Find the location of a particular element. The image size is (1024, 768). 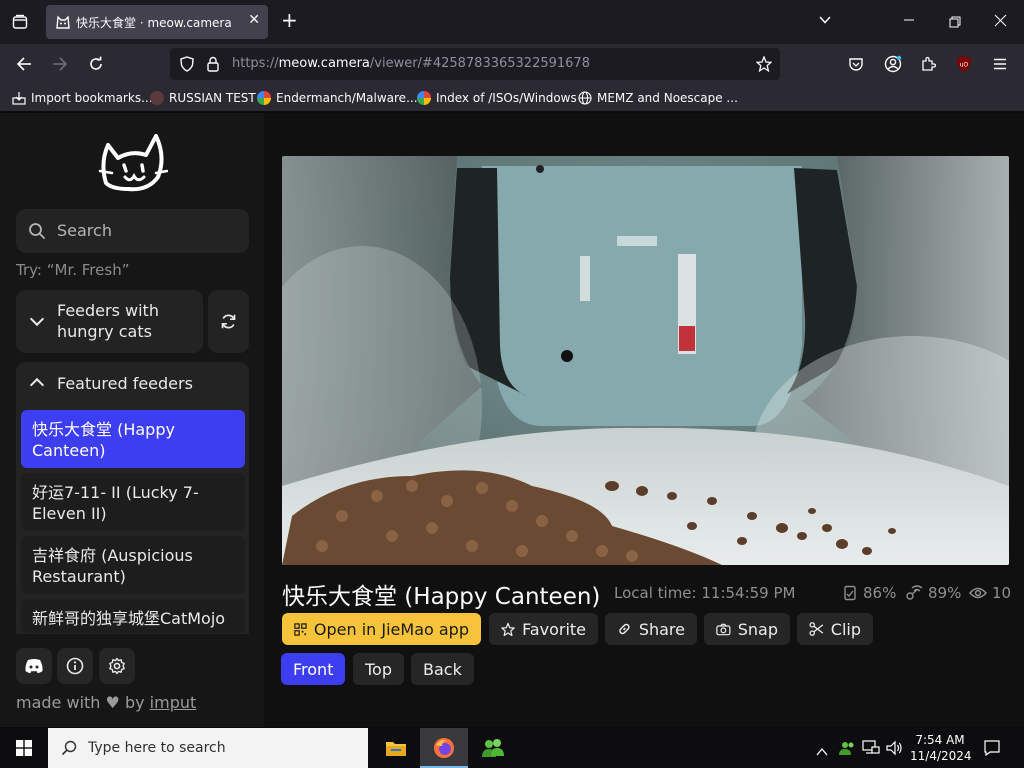

bookmark-isos: Index of /ISOs/Windows is located at coordinates (497, 98).